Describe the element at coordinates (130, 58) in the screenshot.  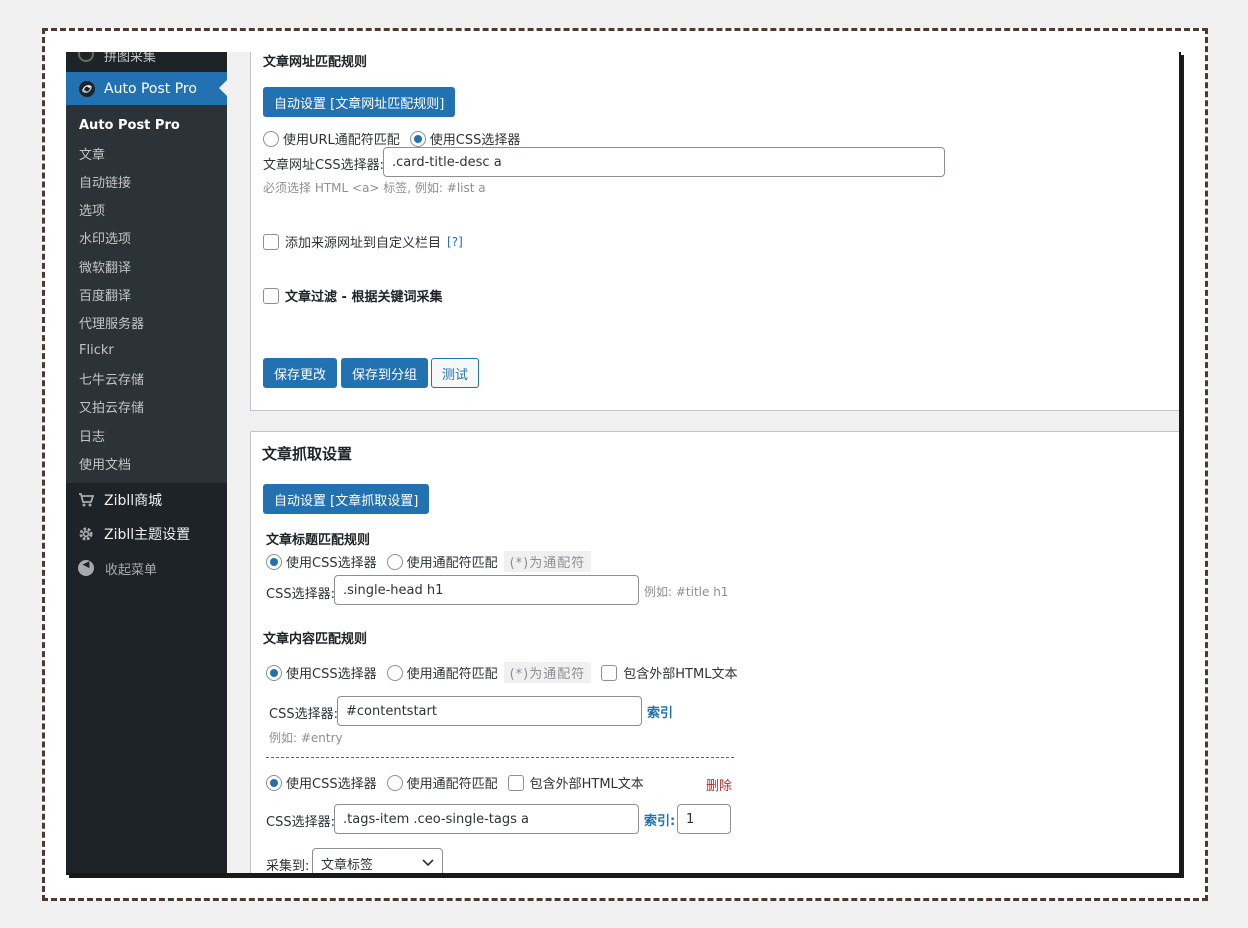
I see `sidebar-item-label: 拼图采集` at that location.